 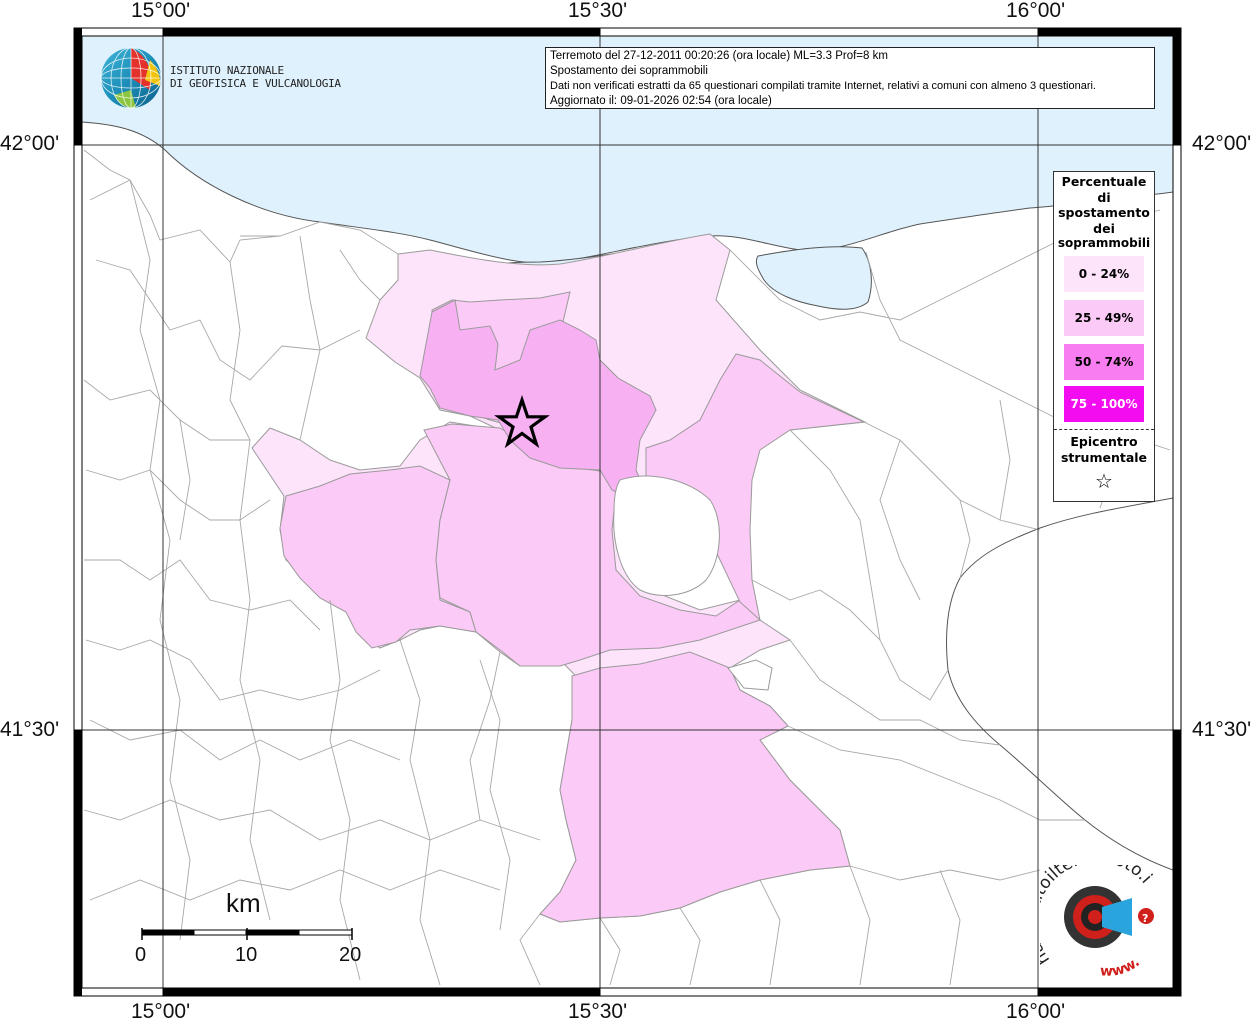 I want to click on legend-title-line: spostamento, so click(x=1104, y=212).